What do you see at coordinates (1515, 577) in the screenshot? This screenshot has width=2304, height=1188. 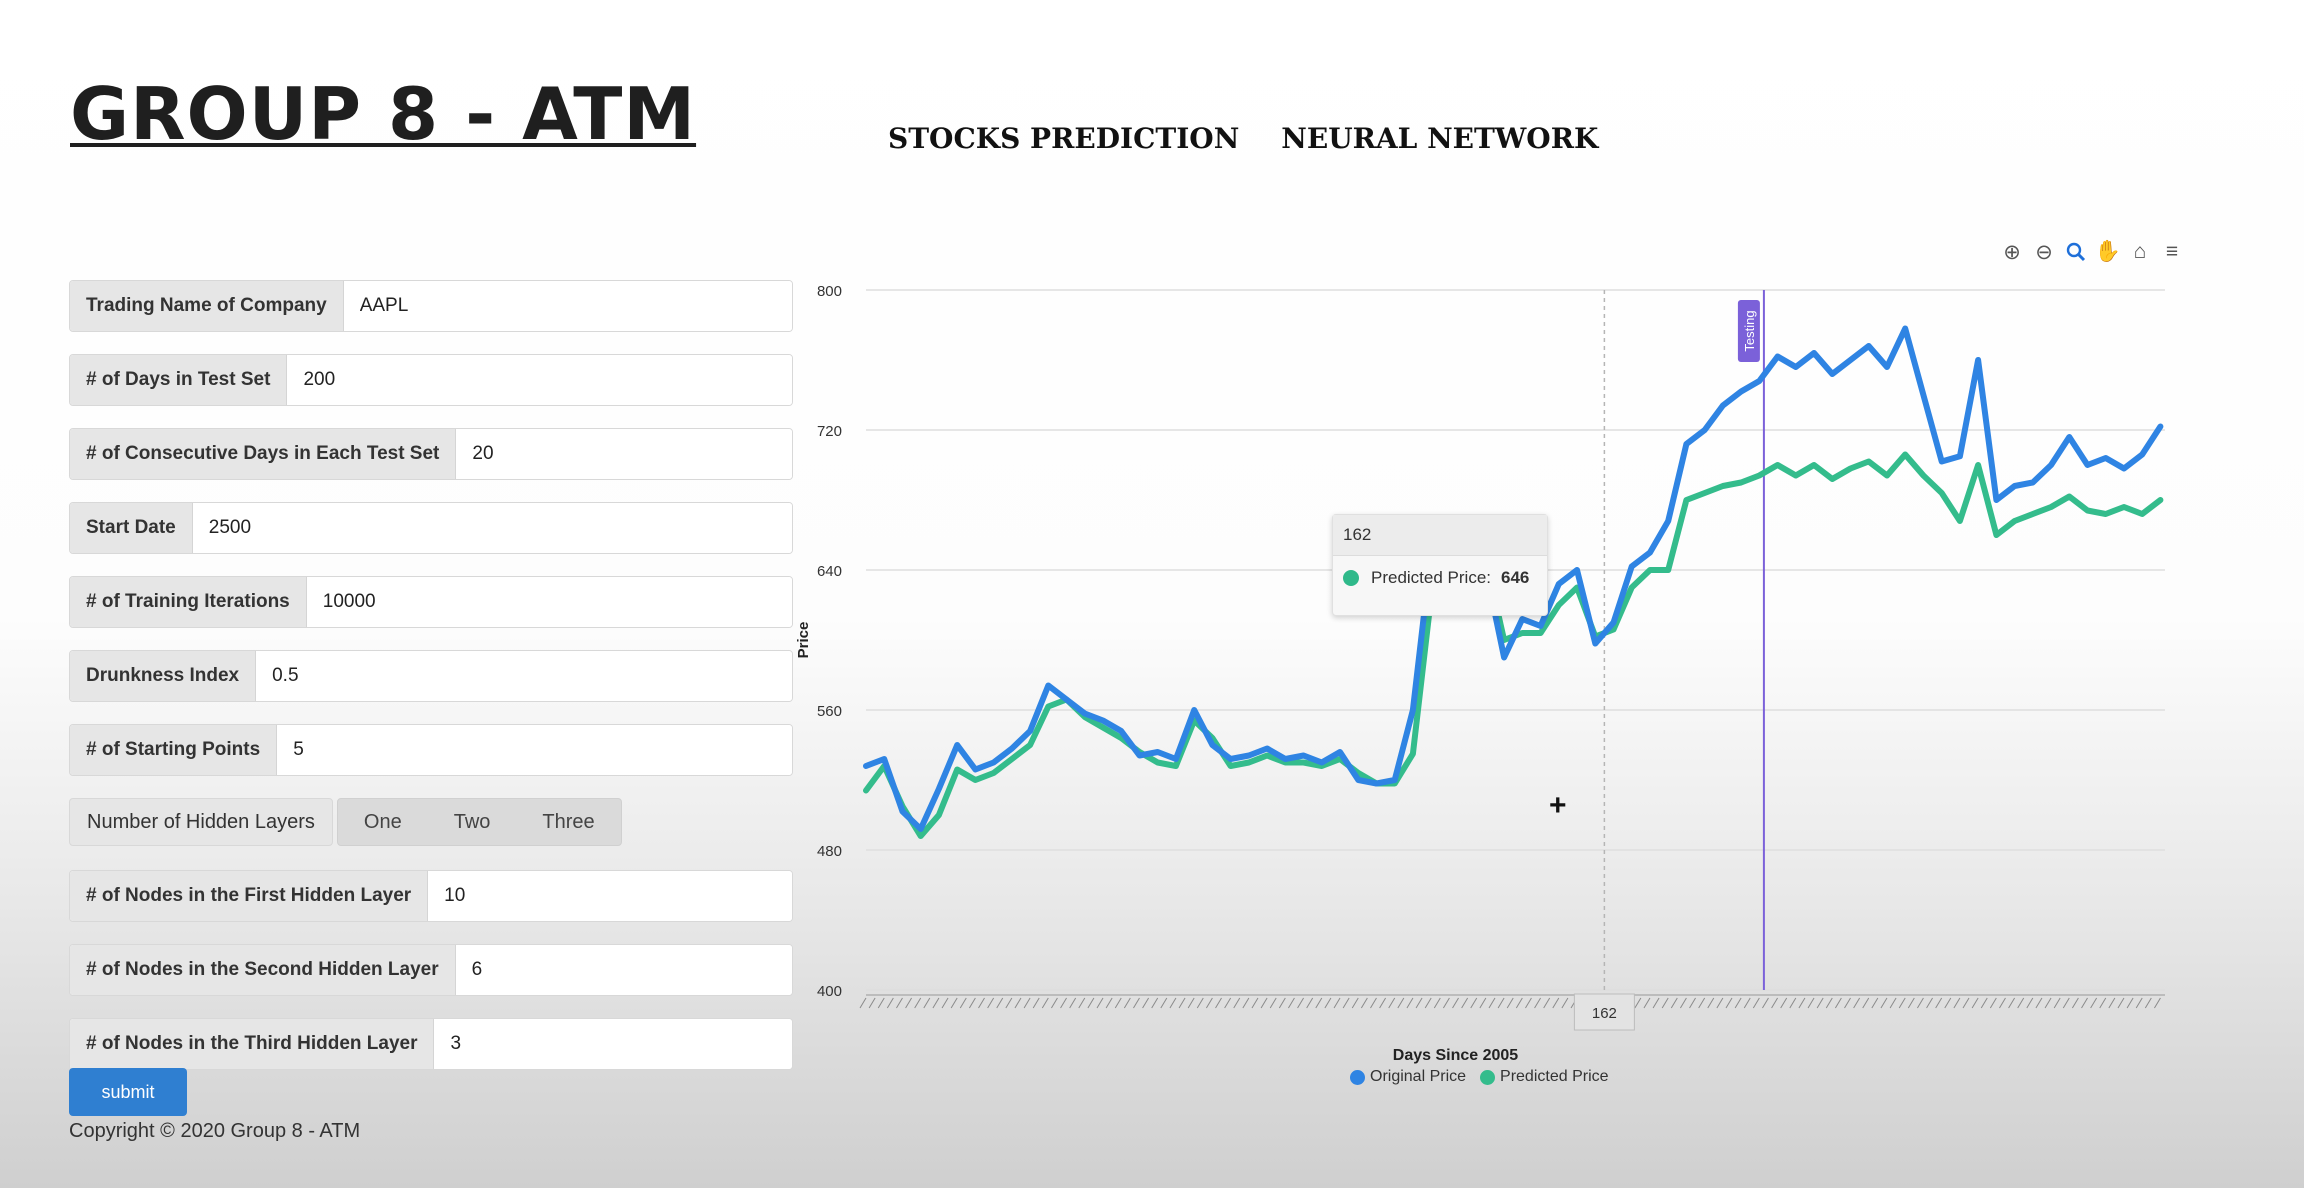 I see `tooltip-series-value: 646` at bounding box center [1515, 577].